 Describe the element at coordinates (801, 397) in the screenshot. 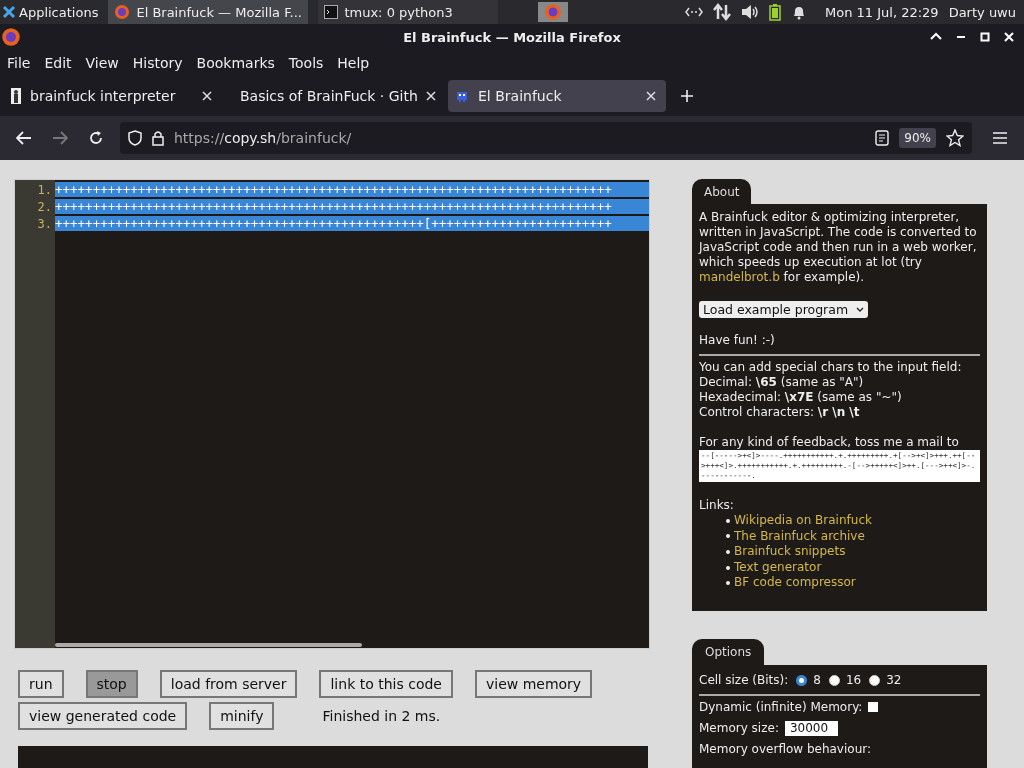

I see `about-text: Hexadecimal: \x7E (same as "~")` at that location.